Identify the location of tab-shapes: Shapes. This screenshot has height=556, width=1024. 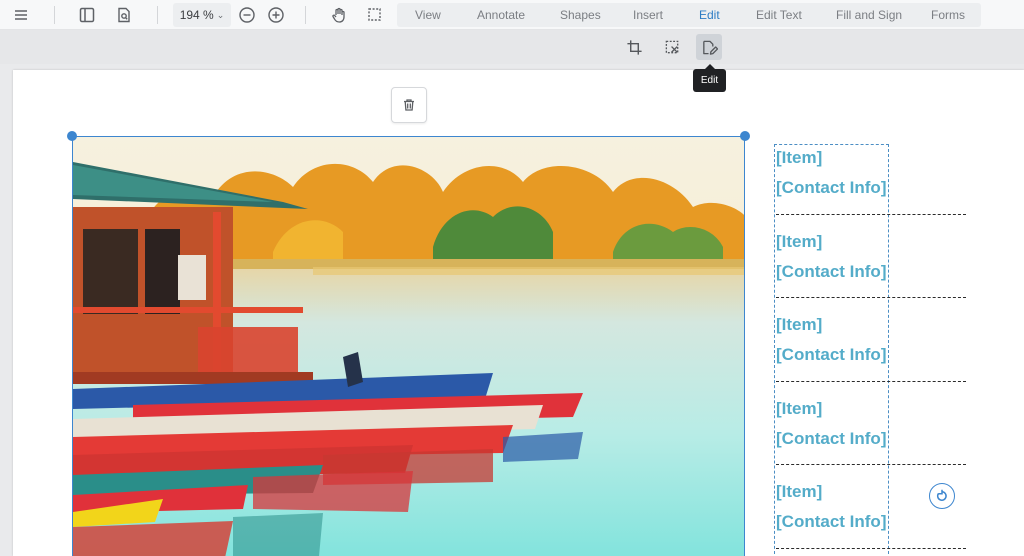
(580, 15).